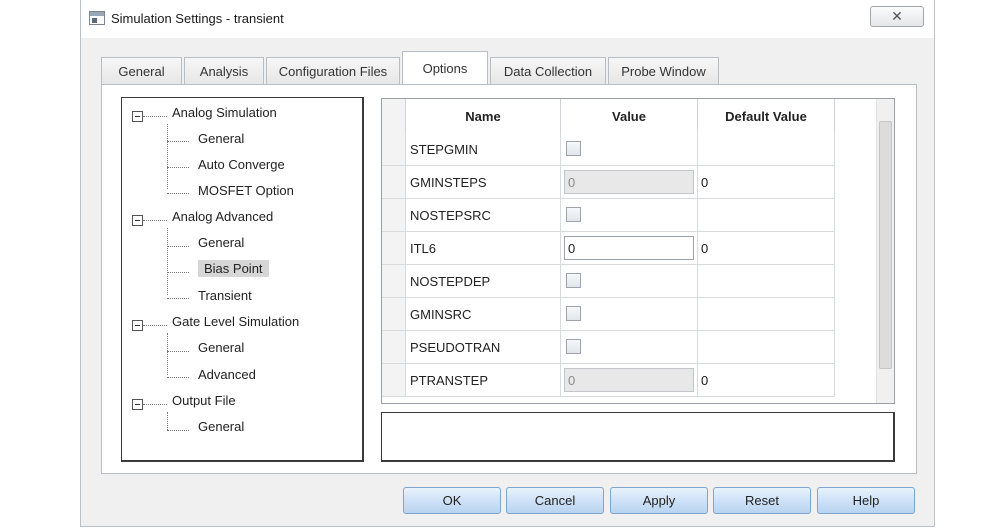 This screenshot has height=529, width=997. Describe the element at coordinates (629, 116) in the screenshot. I see `grid-header: Name Value Default Value` at that location.